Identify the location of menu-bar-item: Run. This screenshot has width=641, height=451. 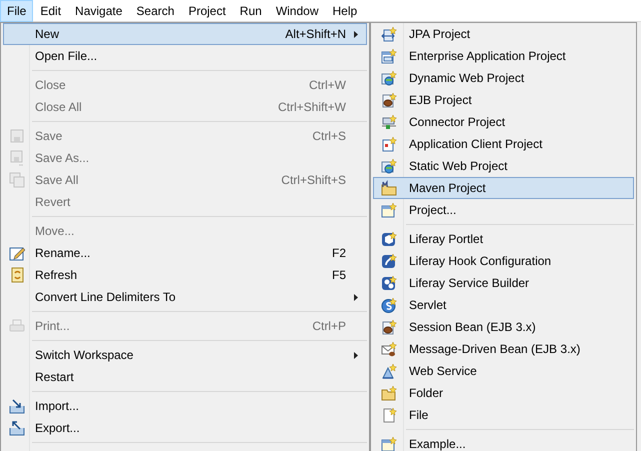
(250, 11).